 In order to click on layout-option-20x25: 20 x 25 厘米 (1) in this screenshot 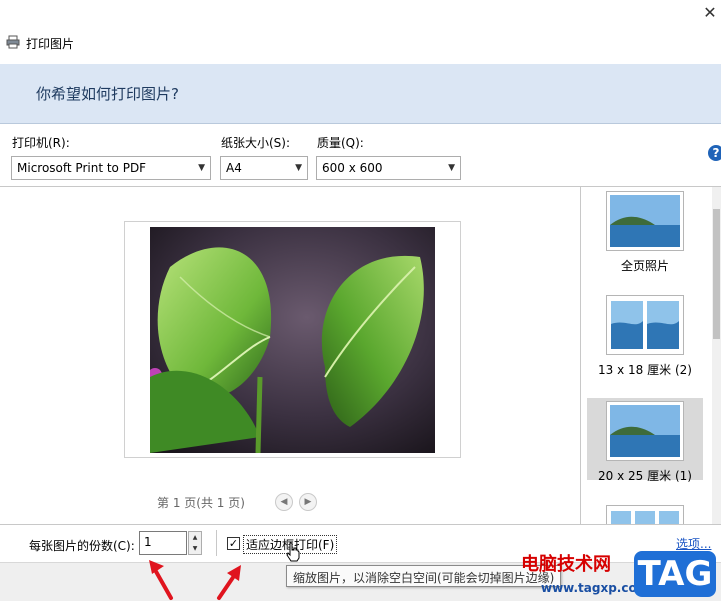, I will do `click(645, 440)`.